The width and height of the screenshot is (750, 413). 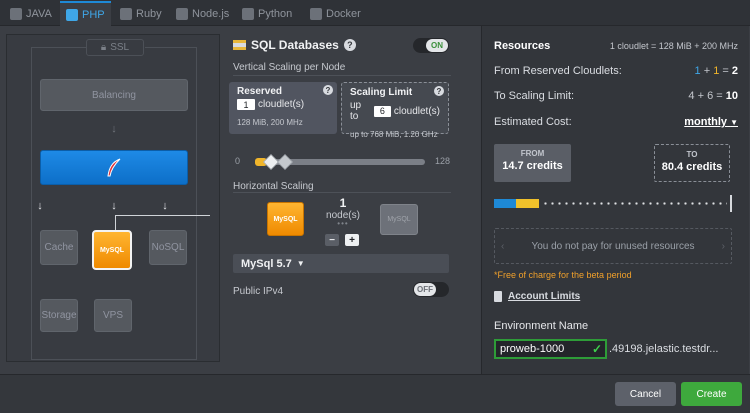 What do you see at coordinates (258, 291) in the screenshot?
I see `public-ipv4-label: Public IPv4` at bounding box center [258, 291].